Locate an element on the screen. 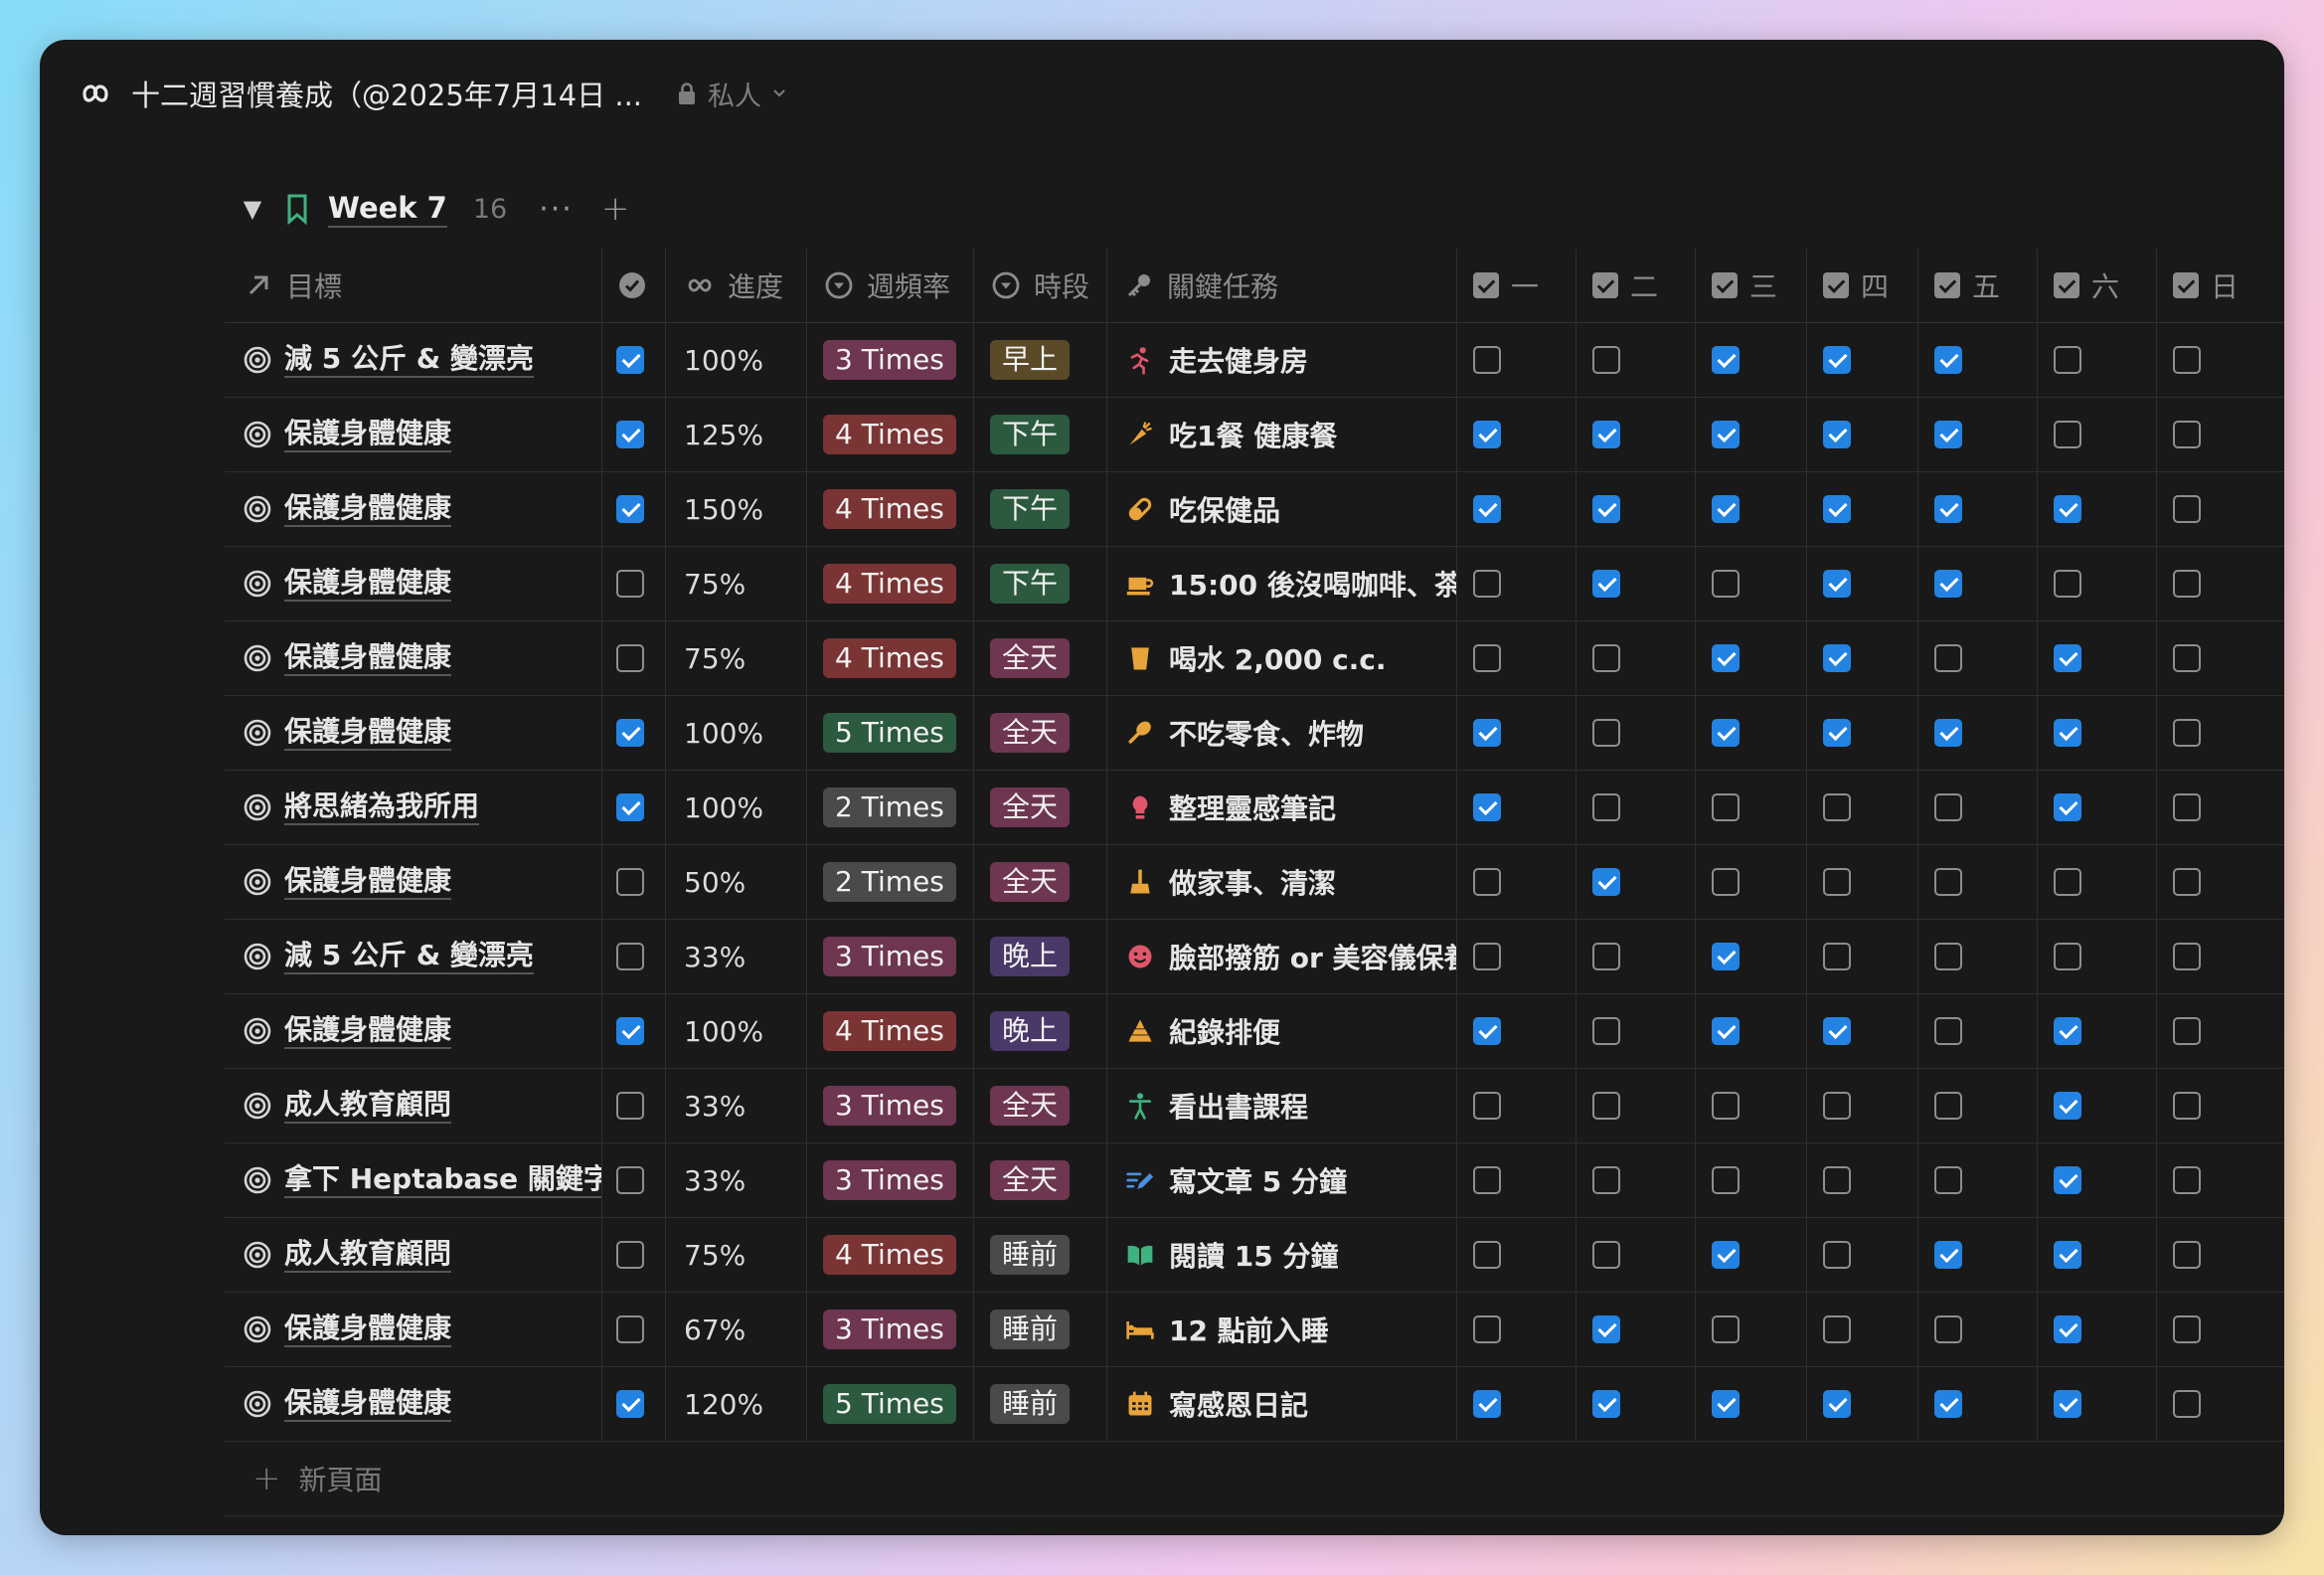 The height and width of the screenshot is (1575, 2324). time-cell: 睡前 is located at coordinates (1040, 1255).